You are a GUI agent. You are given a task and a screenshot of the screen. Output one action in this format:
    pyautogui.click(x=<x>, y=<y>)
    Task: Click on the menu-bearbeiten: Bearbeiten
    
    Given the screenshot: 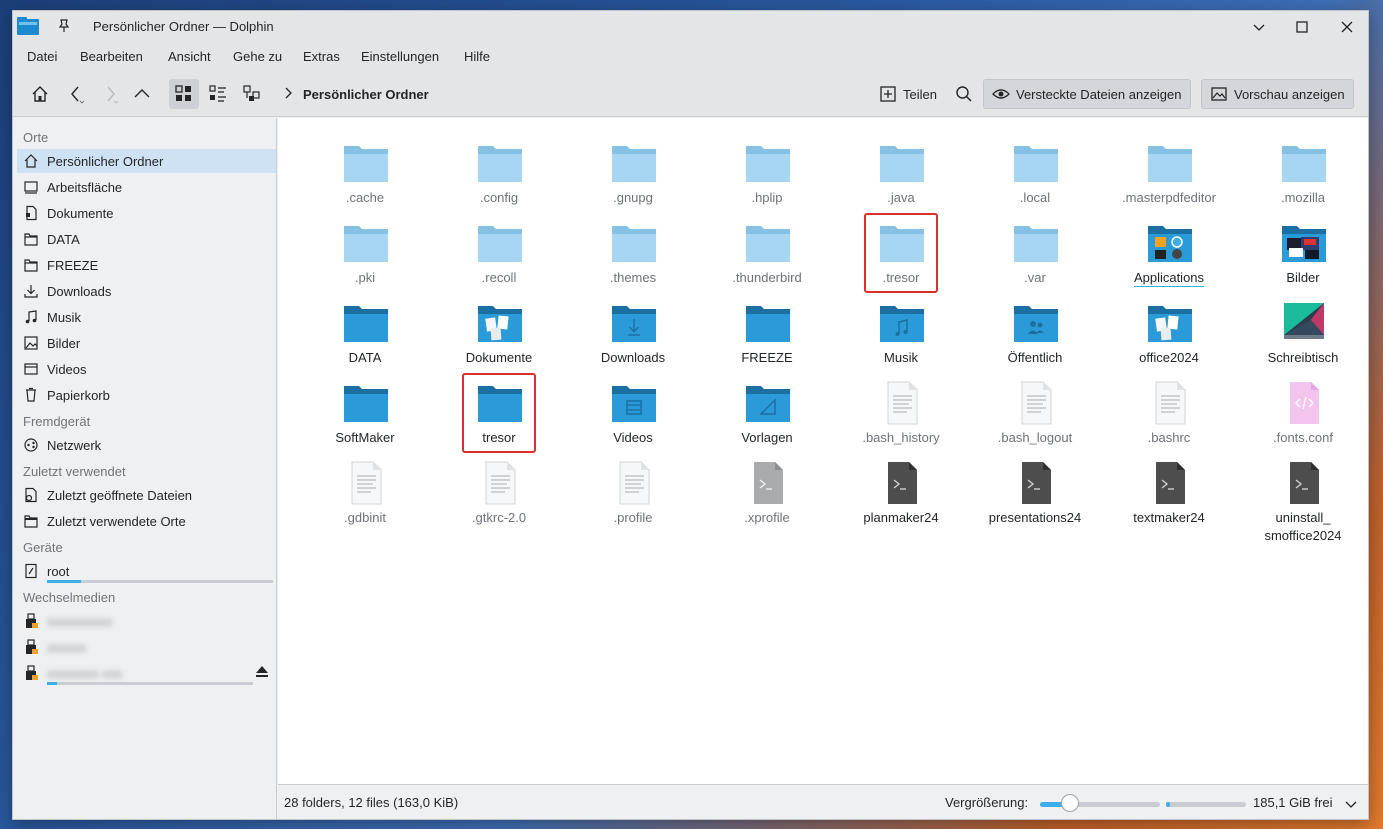 What is the action you would take?
    pyautogui.click(x=111, y=56)
    